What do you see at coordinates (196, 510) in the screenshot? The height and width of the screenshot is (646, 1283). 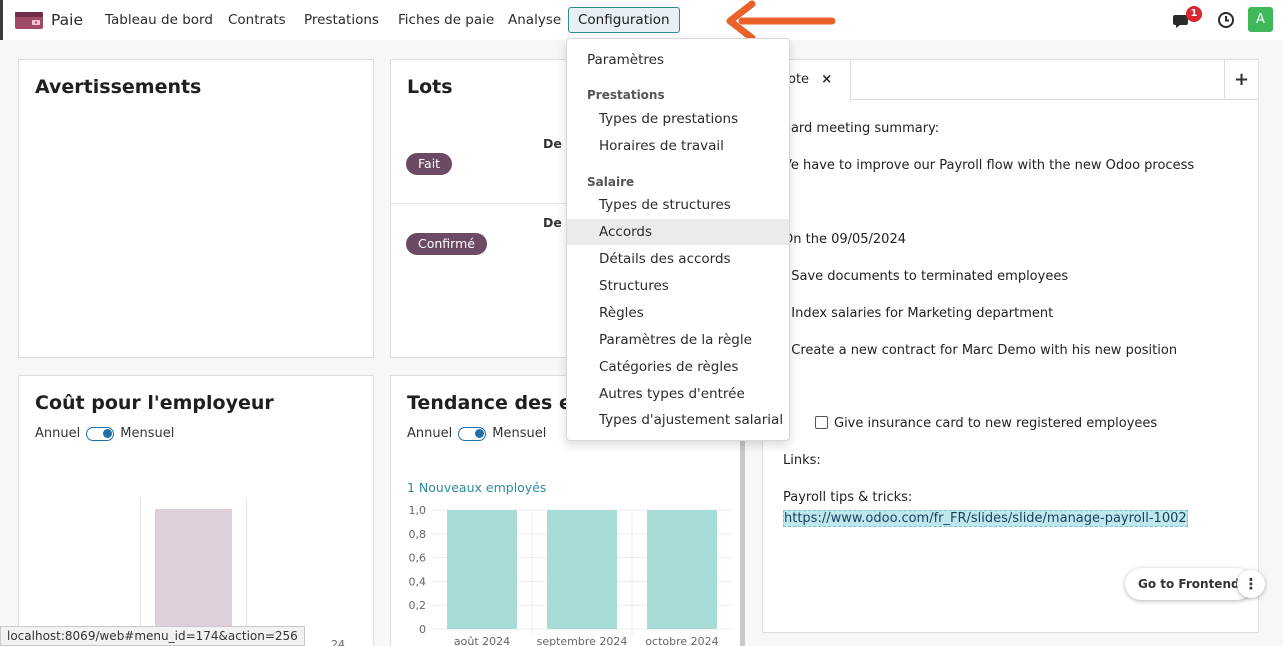 I see `employer-cost-card: Coût pour l'employeur Annuel Mensuel 24` at bounding box center [196, 510].